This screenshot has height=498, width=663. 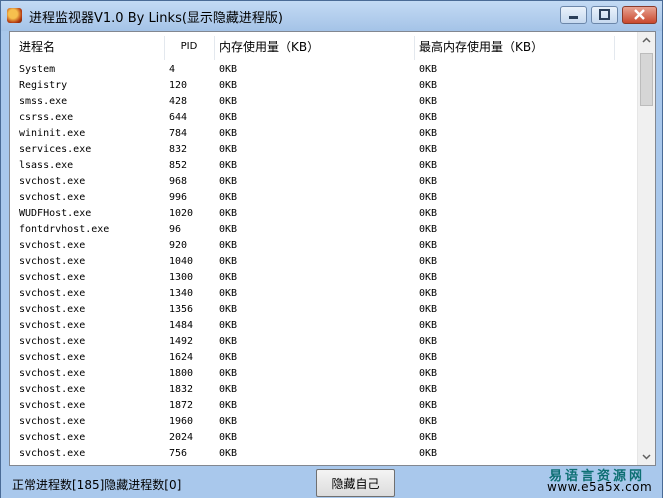 I want to click on table-row: svchost.exe 1492 0KB 0KB, so click(x=325, y=342).